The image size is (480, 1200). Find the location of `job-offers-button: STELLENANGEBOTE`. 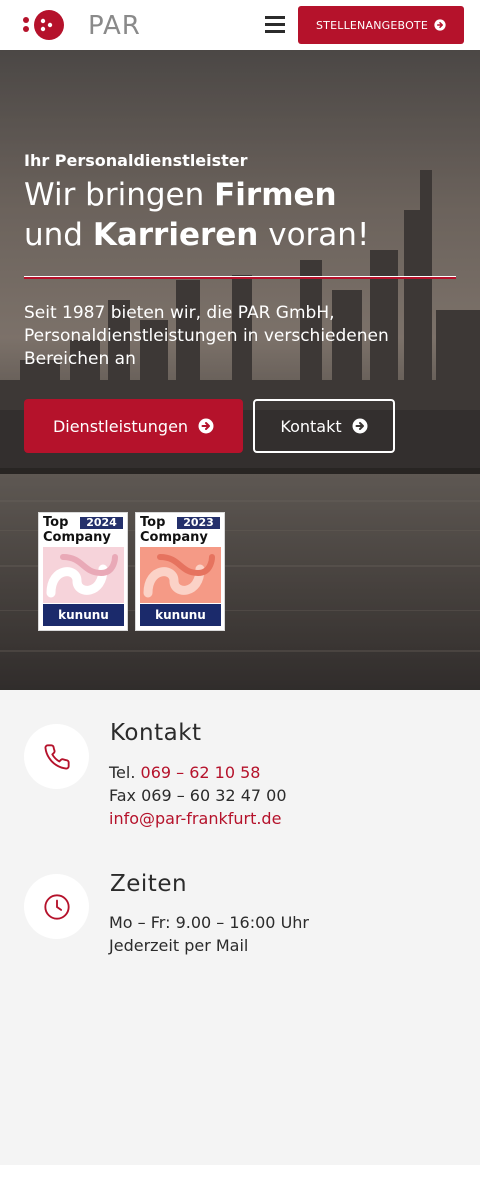

job-offers-button: STELLENANGEBOTE is located at coordinates (381, 25).